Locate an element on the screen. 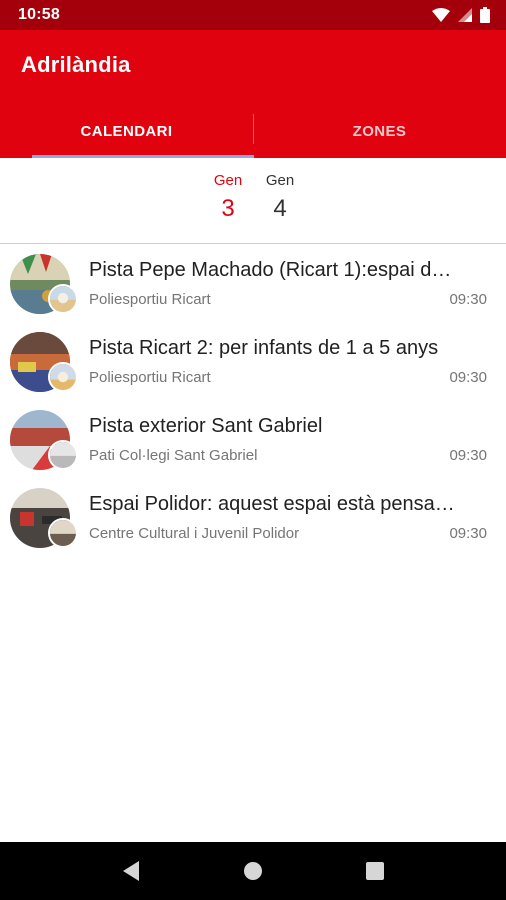  date-day: 3 is located at coordinates (228, 208).